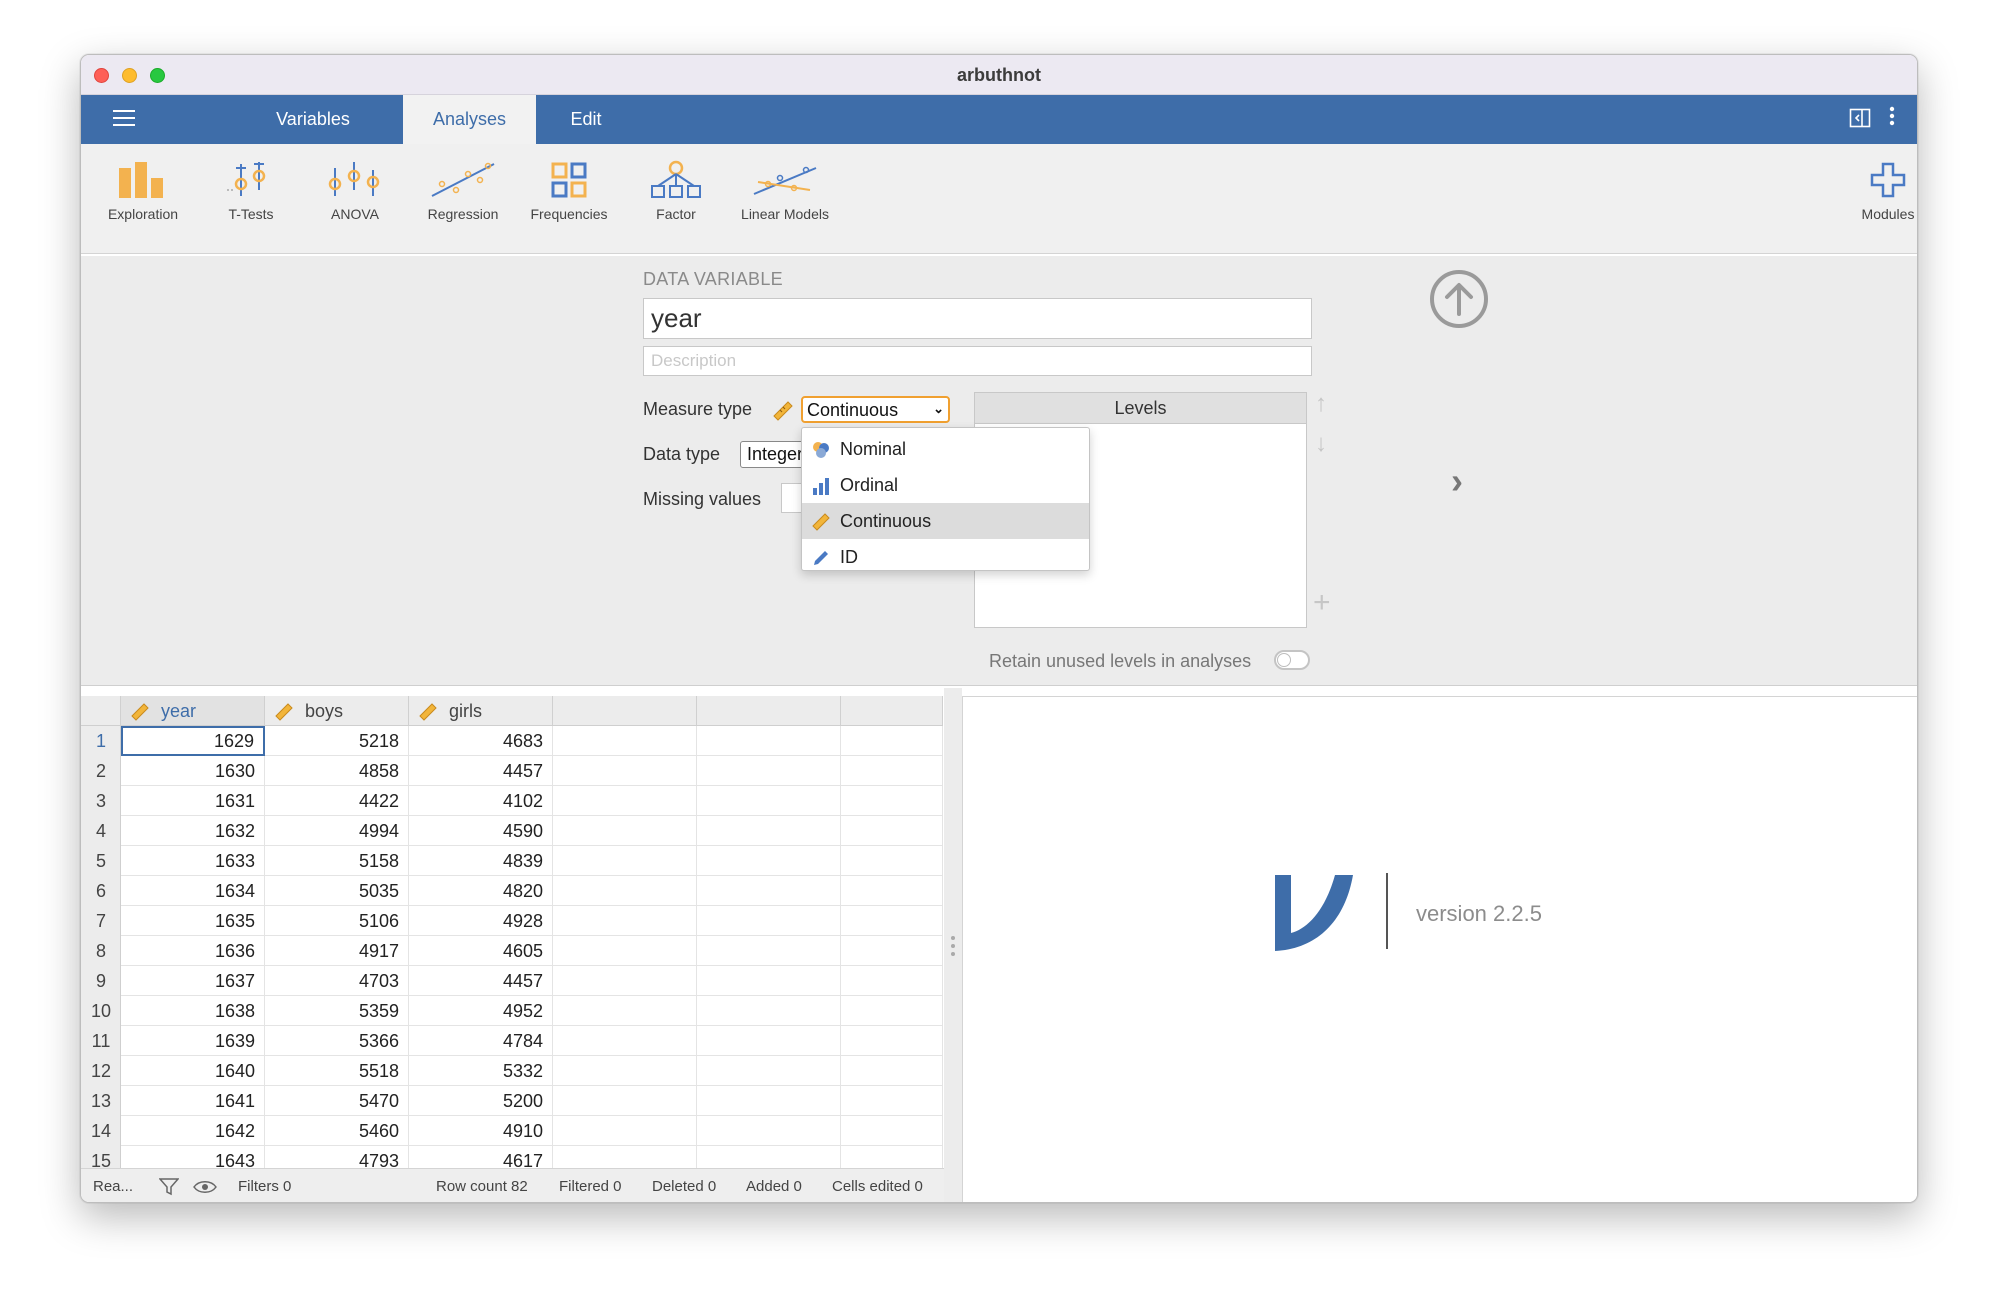 The width and height of the screenshot is (1999, 1310). What do you see at coordinates (481, 741) in the screenshot?
I see `cell-girls: 4683` at bounding box center [481, 741].